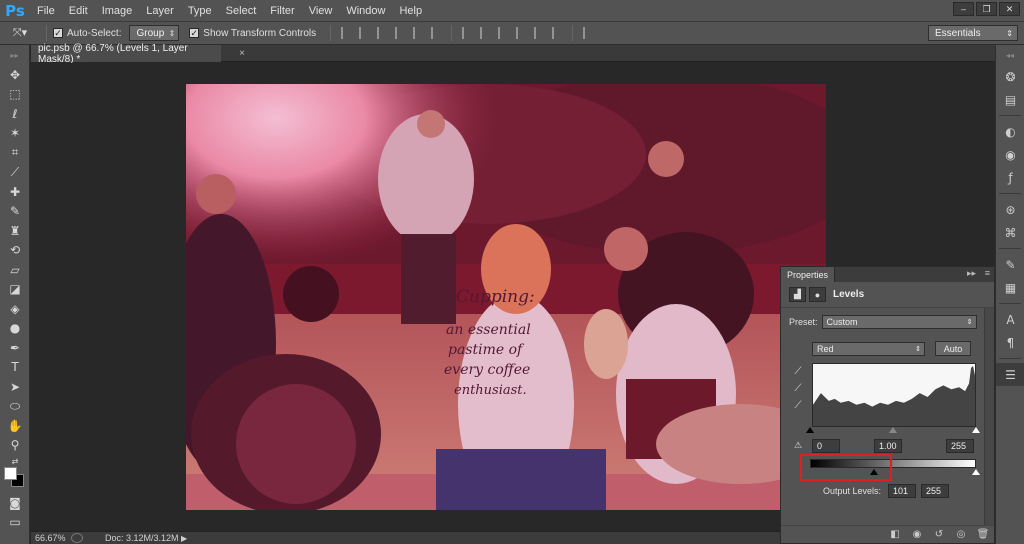 Image resolution: width=1024 pixels, height=544 pixels. Describe the element at coordinates (1010, 374) in the screenshot. I see `properties-panel-icon: ☰` at that location.